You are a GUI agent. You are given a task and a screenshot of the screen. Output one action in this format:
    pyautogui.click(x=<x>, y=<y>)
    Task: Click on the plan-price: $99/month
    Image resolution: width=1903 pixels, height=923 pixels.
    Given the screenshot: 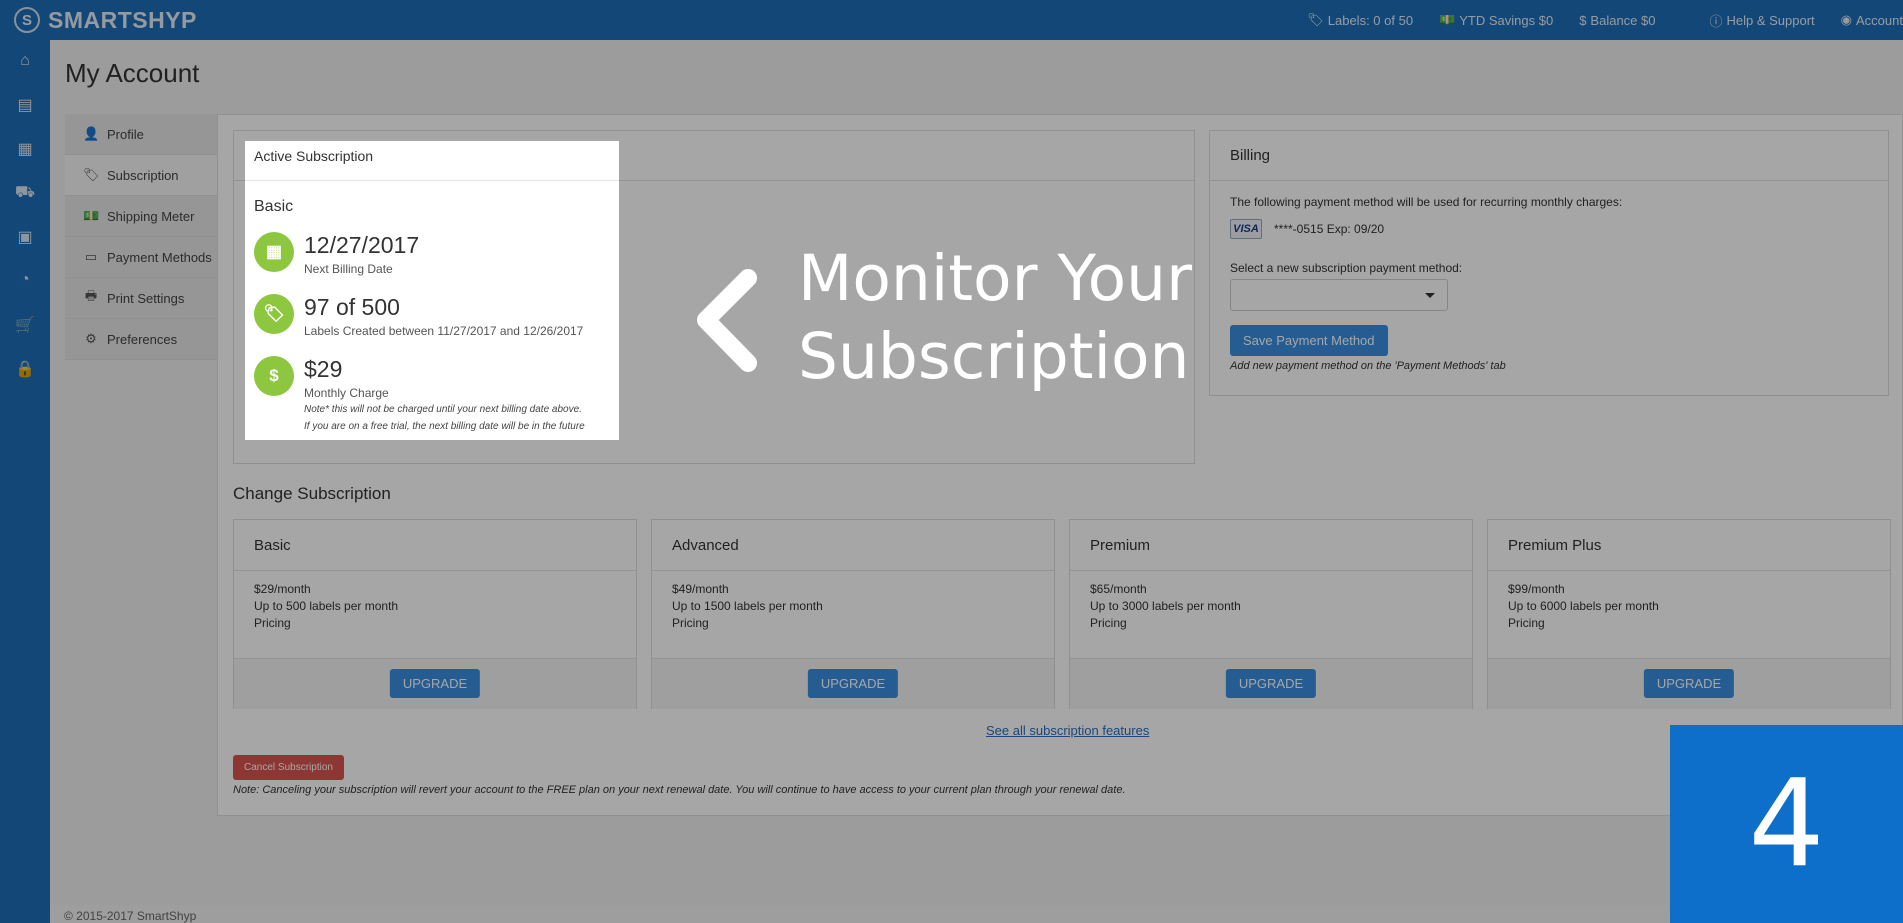 What is the action you would take?
    pyautogui.click(x=1536, y=589)
    